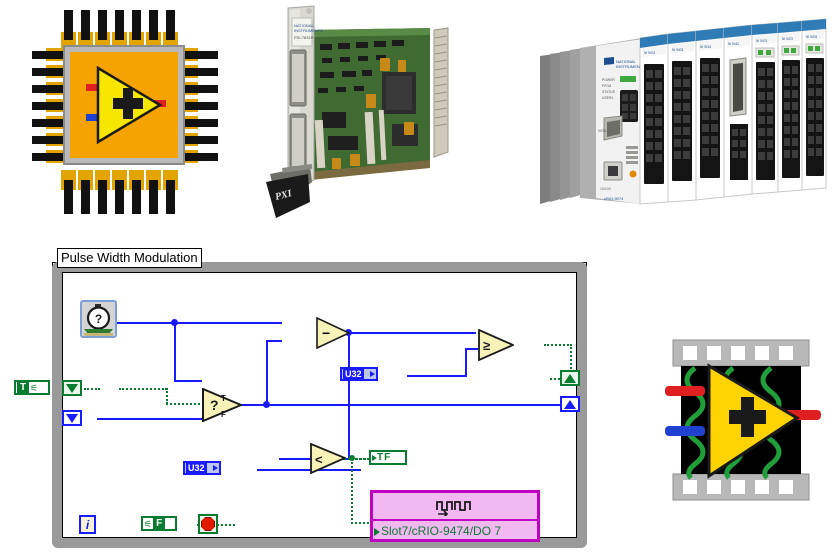 This screenshot has height=552, width=840. I want to click on shift-register-down-icon, so click(72, 388).